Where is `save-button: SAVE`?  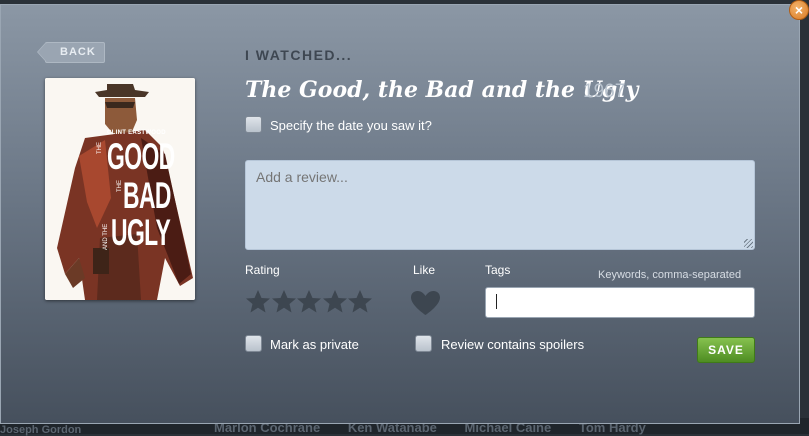
save-button: SAVE is located at coordinates (726, 350).